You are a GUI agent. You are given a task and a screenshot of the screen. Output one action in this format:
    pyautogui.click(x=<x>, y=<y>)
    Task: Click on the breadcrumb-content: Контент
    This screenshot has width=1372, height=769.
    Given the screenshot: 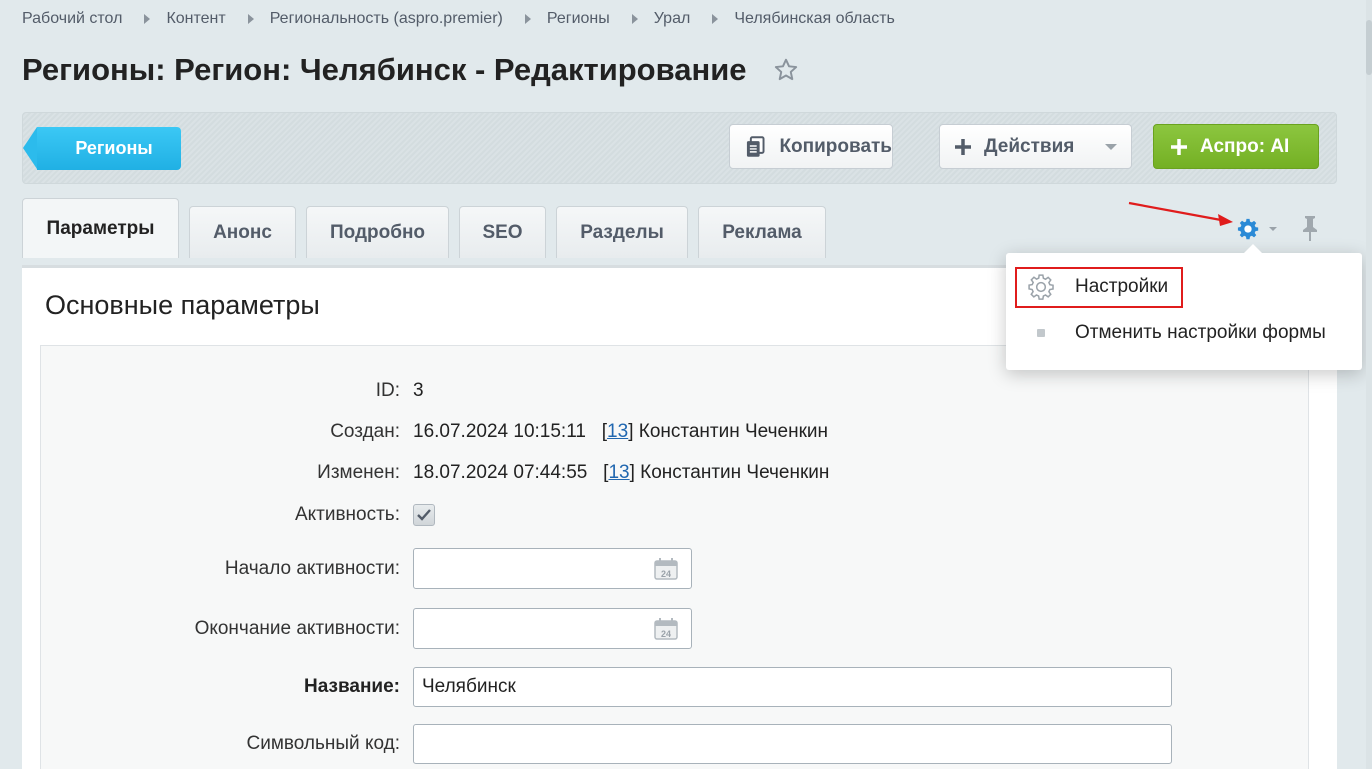 What is the action you would take?
    pyautogui.click(x=195, y=19)
    